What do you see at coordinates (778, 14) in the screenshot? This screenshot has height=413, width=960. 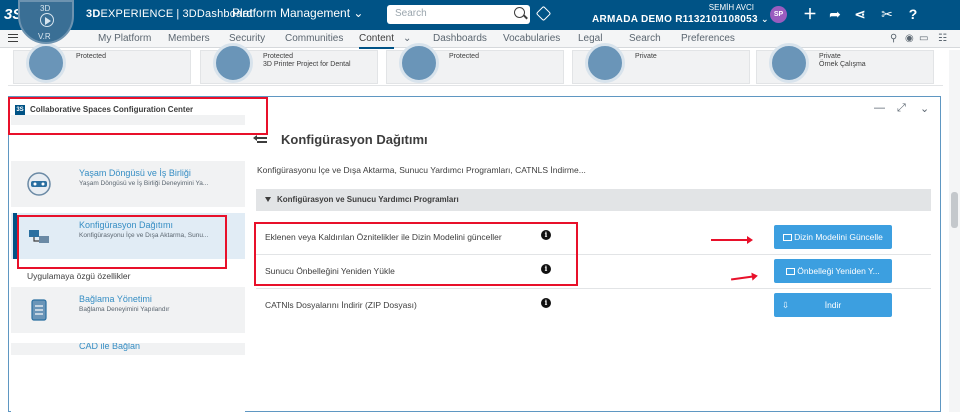 I see `avatar: SP` at bounding box center [778, 14].